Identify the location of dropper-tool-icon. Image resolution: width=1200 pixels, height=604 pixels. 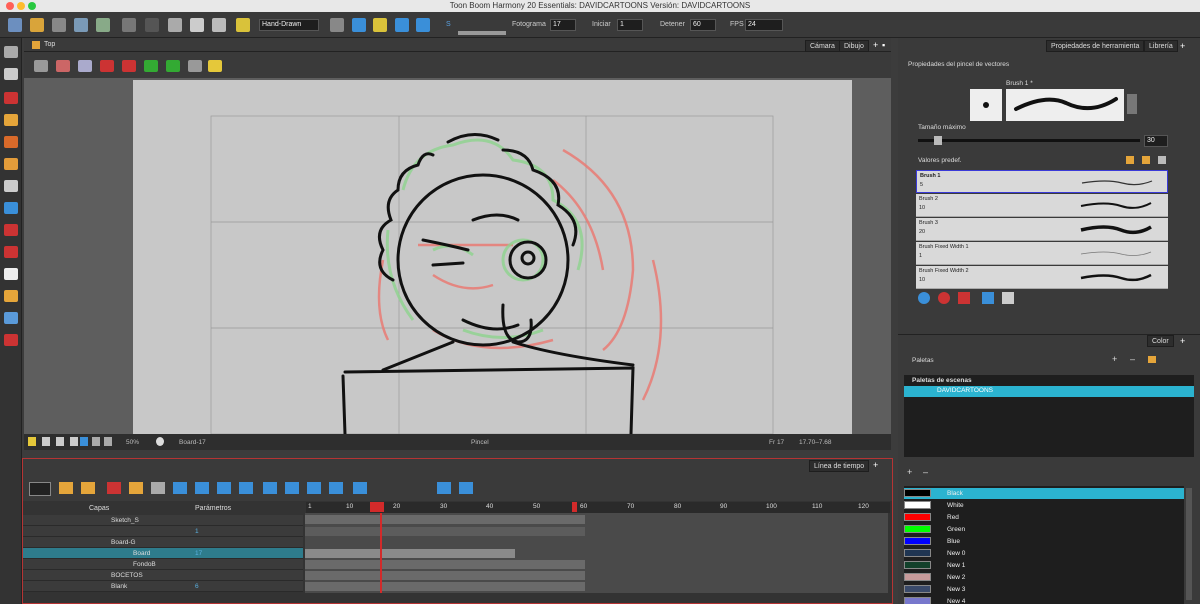
(11, 252).